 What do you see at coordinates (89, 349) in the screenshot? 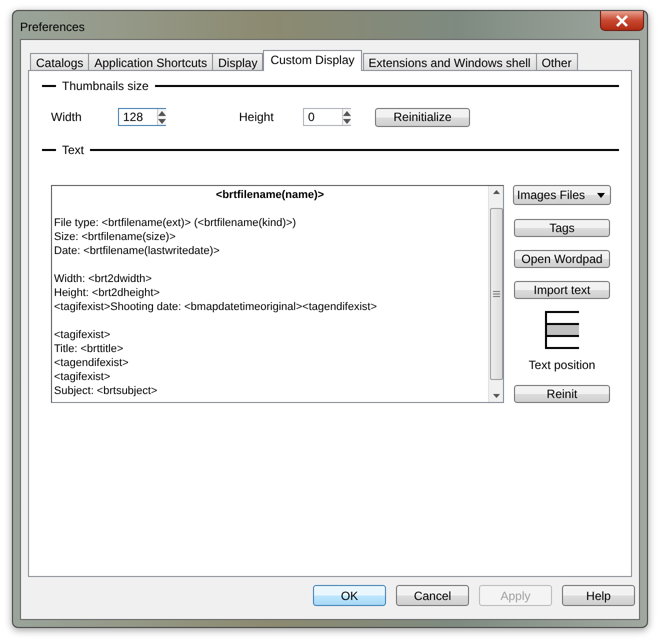
I see `editor-line: Title: <brttitle>` at bounding box center [89, 349].